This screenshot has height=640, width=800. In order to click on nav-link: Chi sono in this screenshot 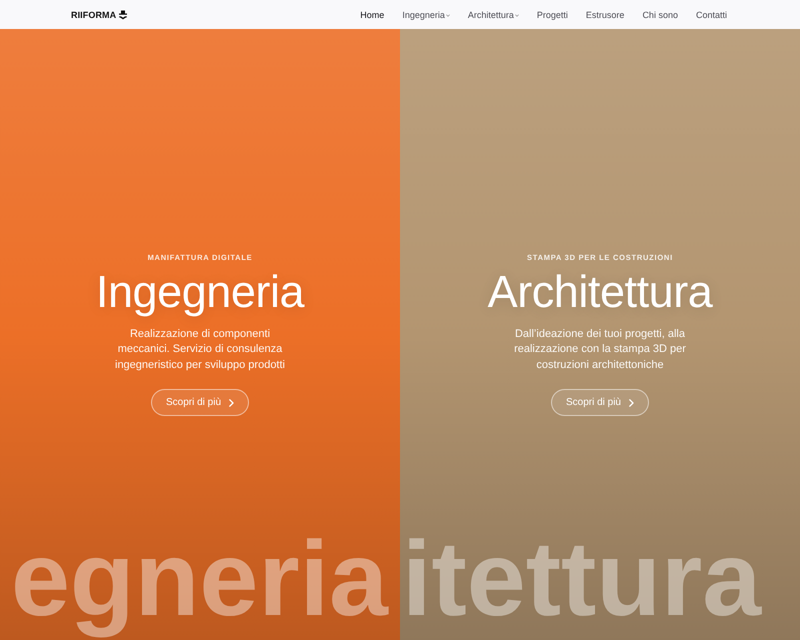, I will do `click(660, 15)`.